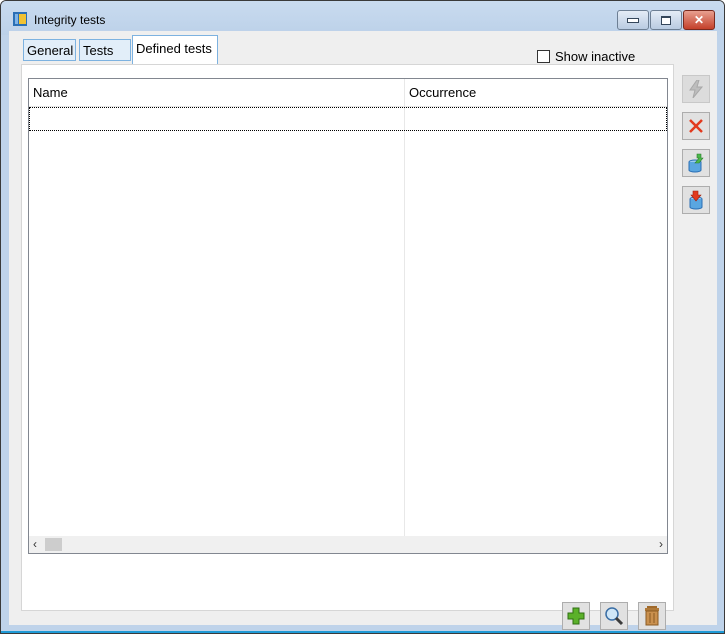  What do you see at coordinates (49, 50) in the screenshot?
I see `tab-general: General` at bounding box center [49, 50].